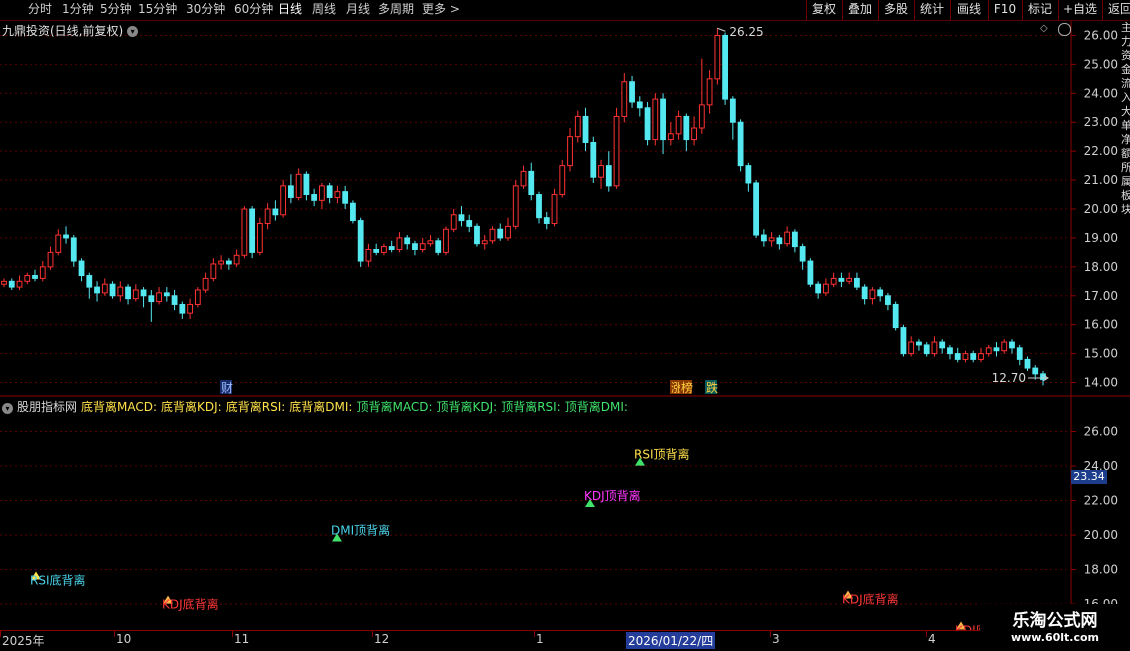  Describe the element at coordinates (40, 10) in the screenshot. I see `period-0: 分时` at that location.